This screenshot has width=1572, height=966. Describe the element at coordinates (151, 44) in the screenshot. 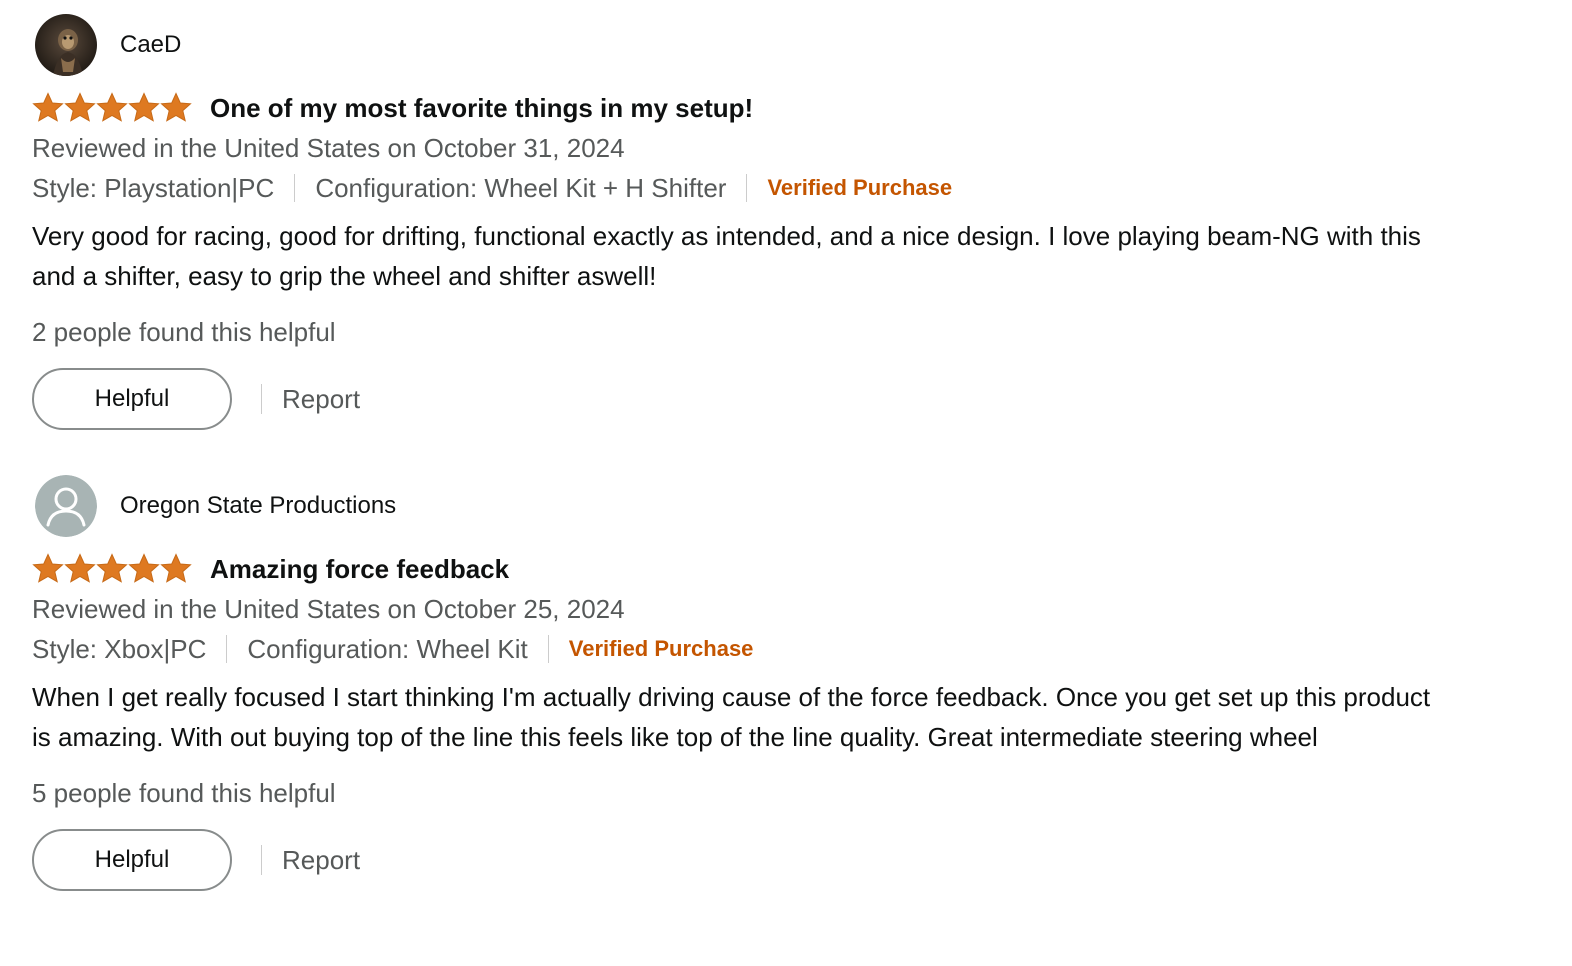

I see `reviewer-name: CaeD` at that location.